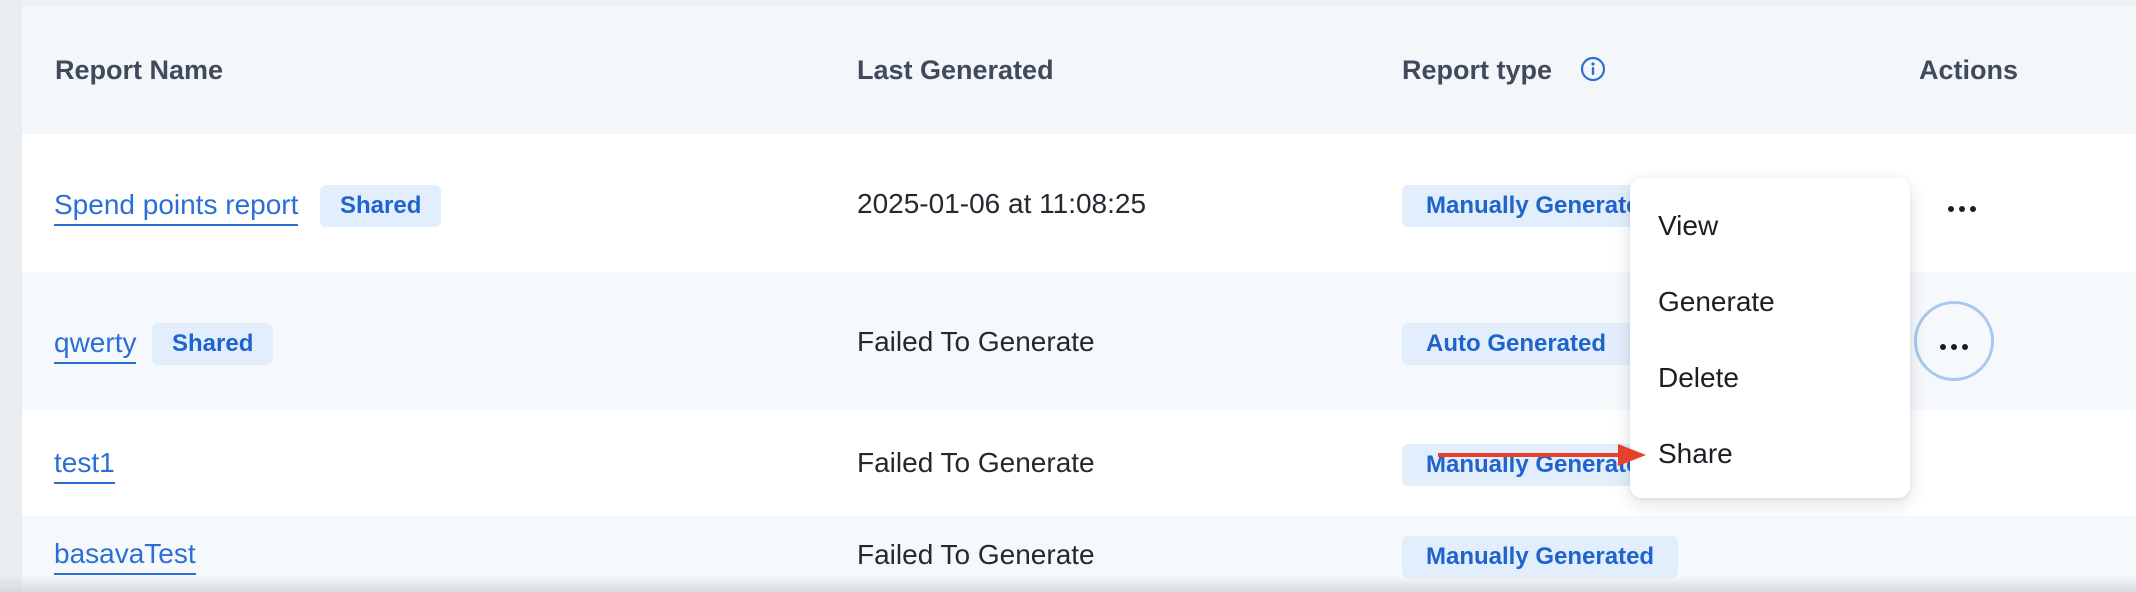 The width and height of the screenshot is (2136, 592). Describe the element at coordinates (176, 207) in the screenshot. I see `report-name-link: Spend points report` at that location.